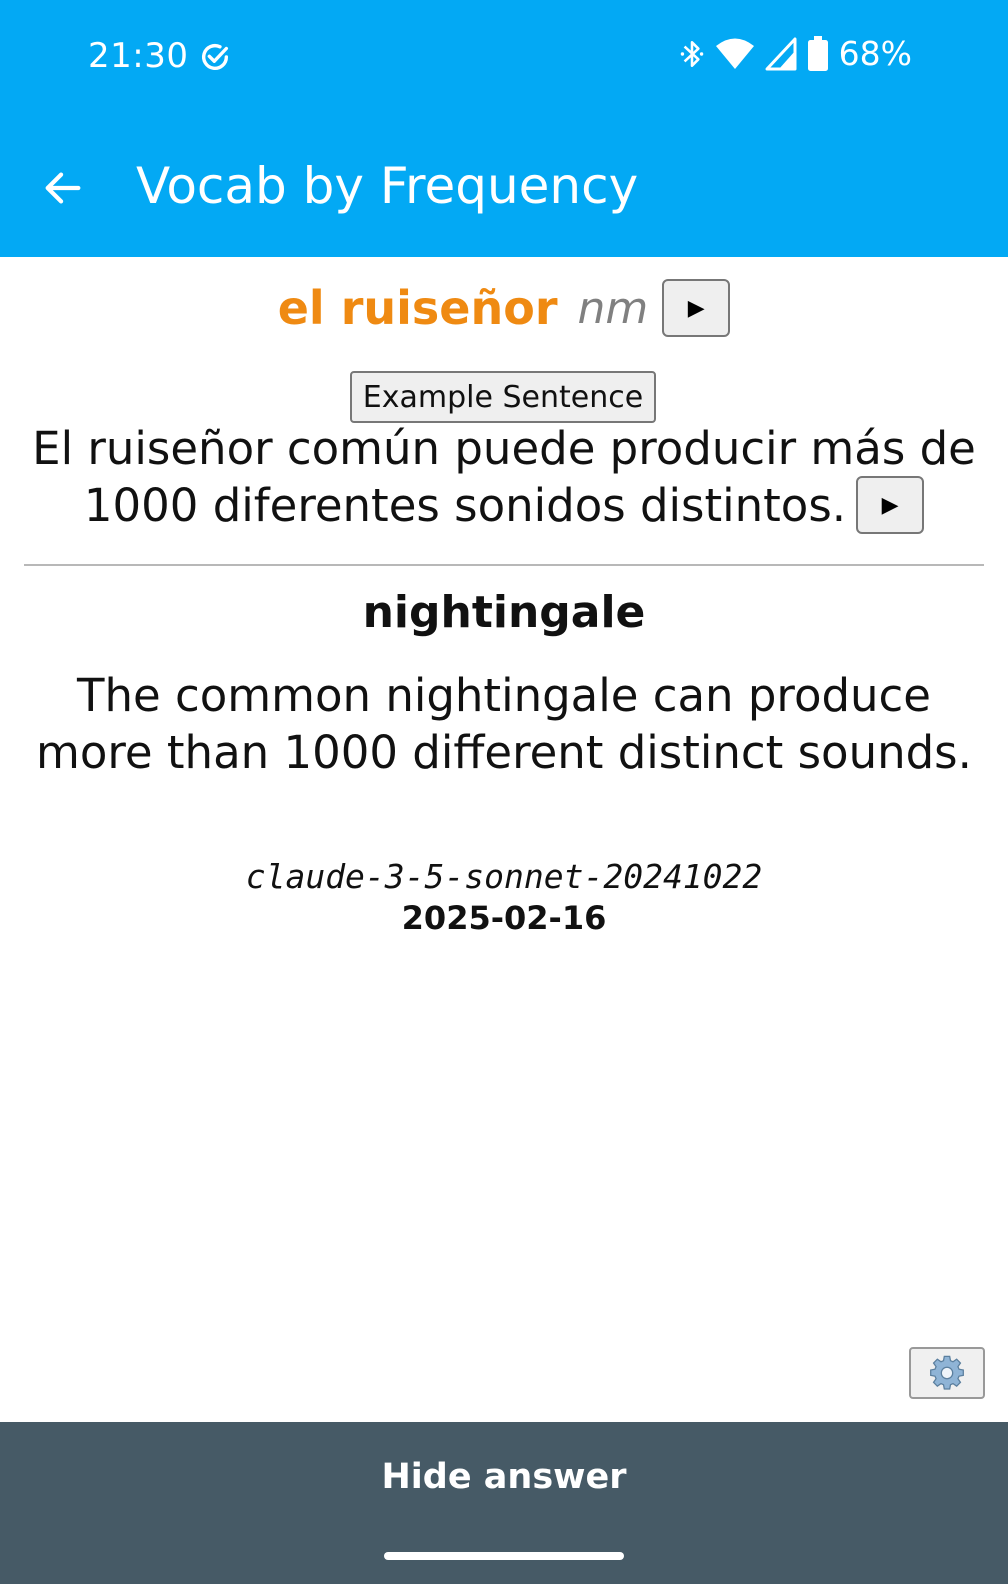 The height and width of the screenshot is (1584, 1008). Describe the element at coordinates (817, 53) in the screenshot. I see `battery-icon` at that location.